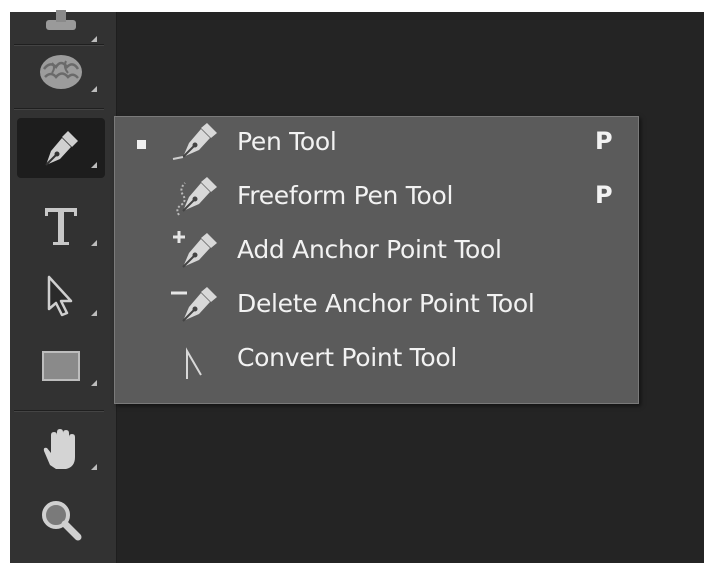 Image resolution: width=704 pixels, height=563 pixels. What do you see at coordinates (195, 249) in the screenshot?
I see `add-anchor-point-icon` at bounding box center [195, 249].